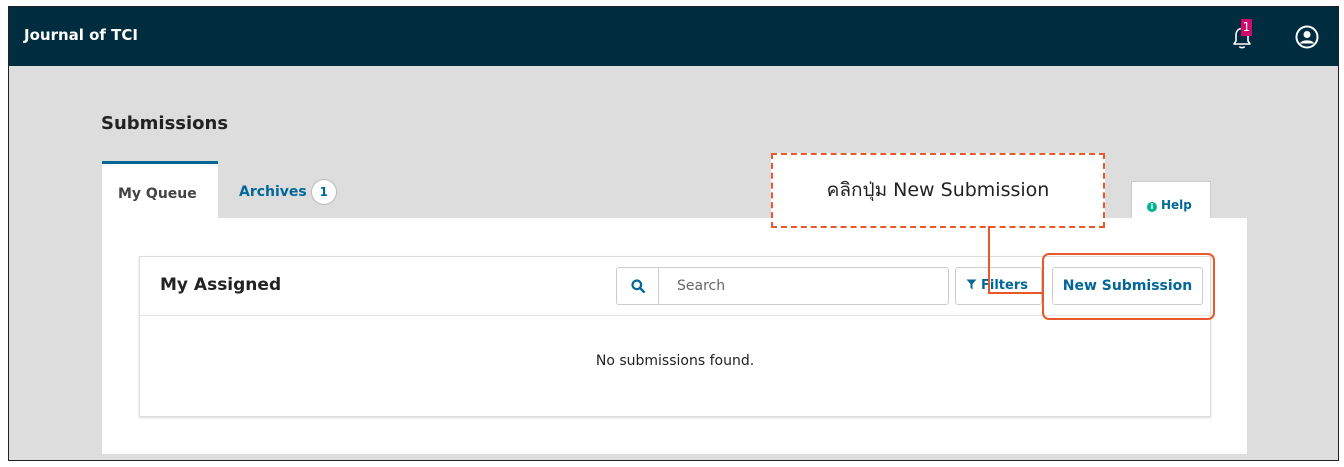 The height and width of the screenshot is (467, 1344). Describe the element at coordinates (157, 194) in the screenshot. I see `tab-my-queue-label: My Queue` at that location.